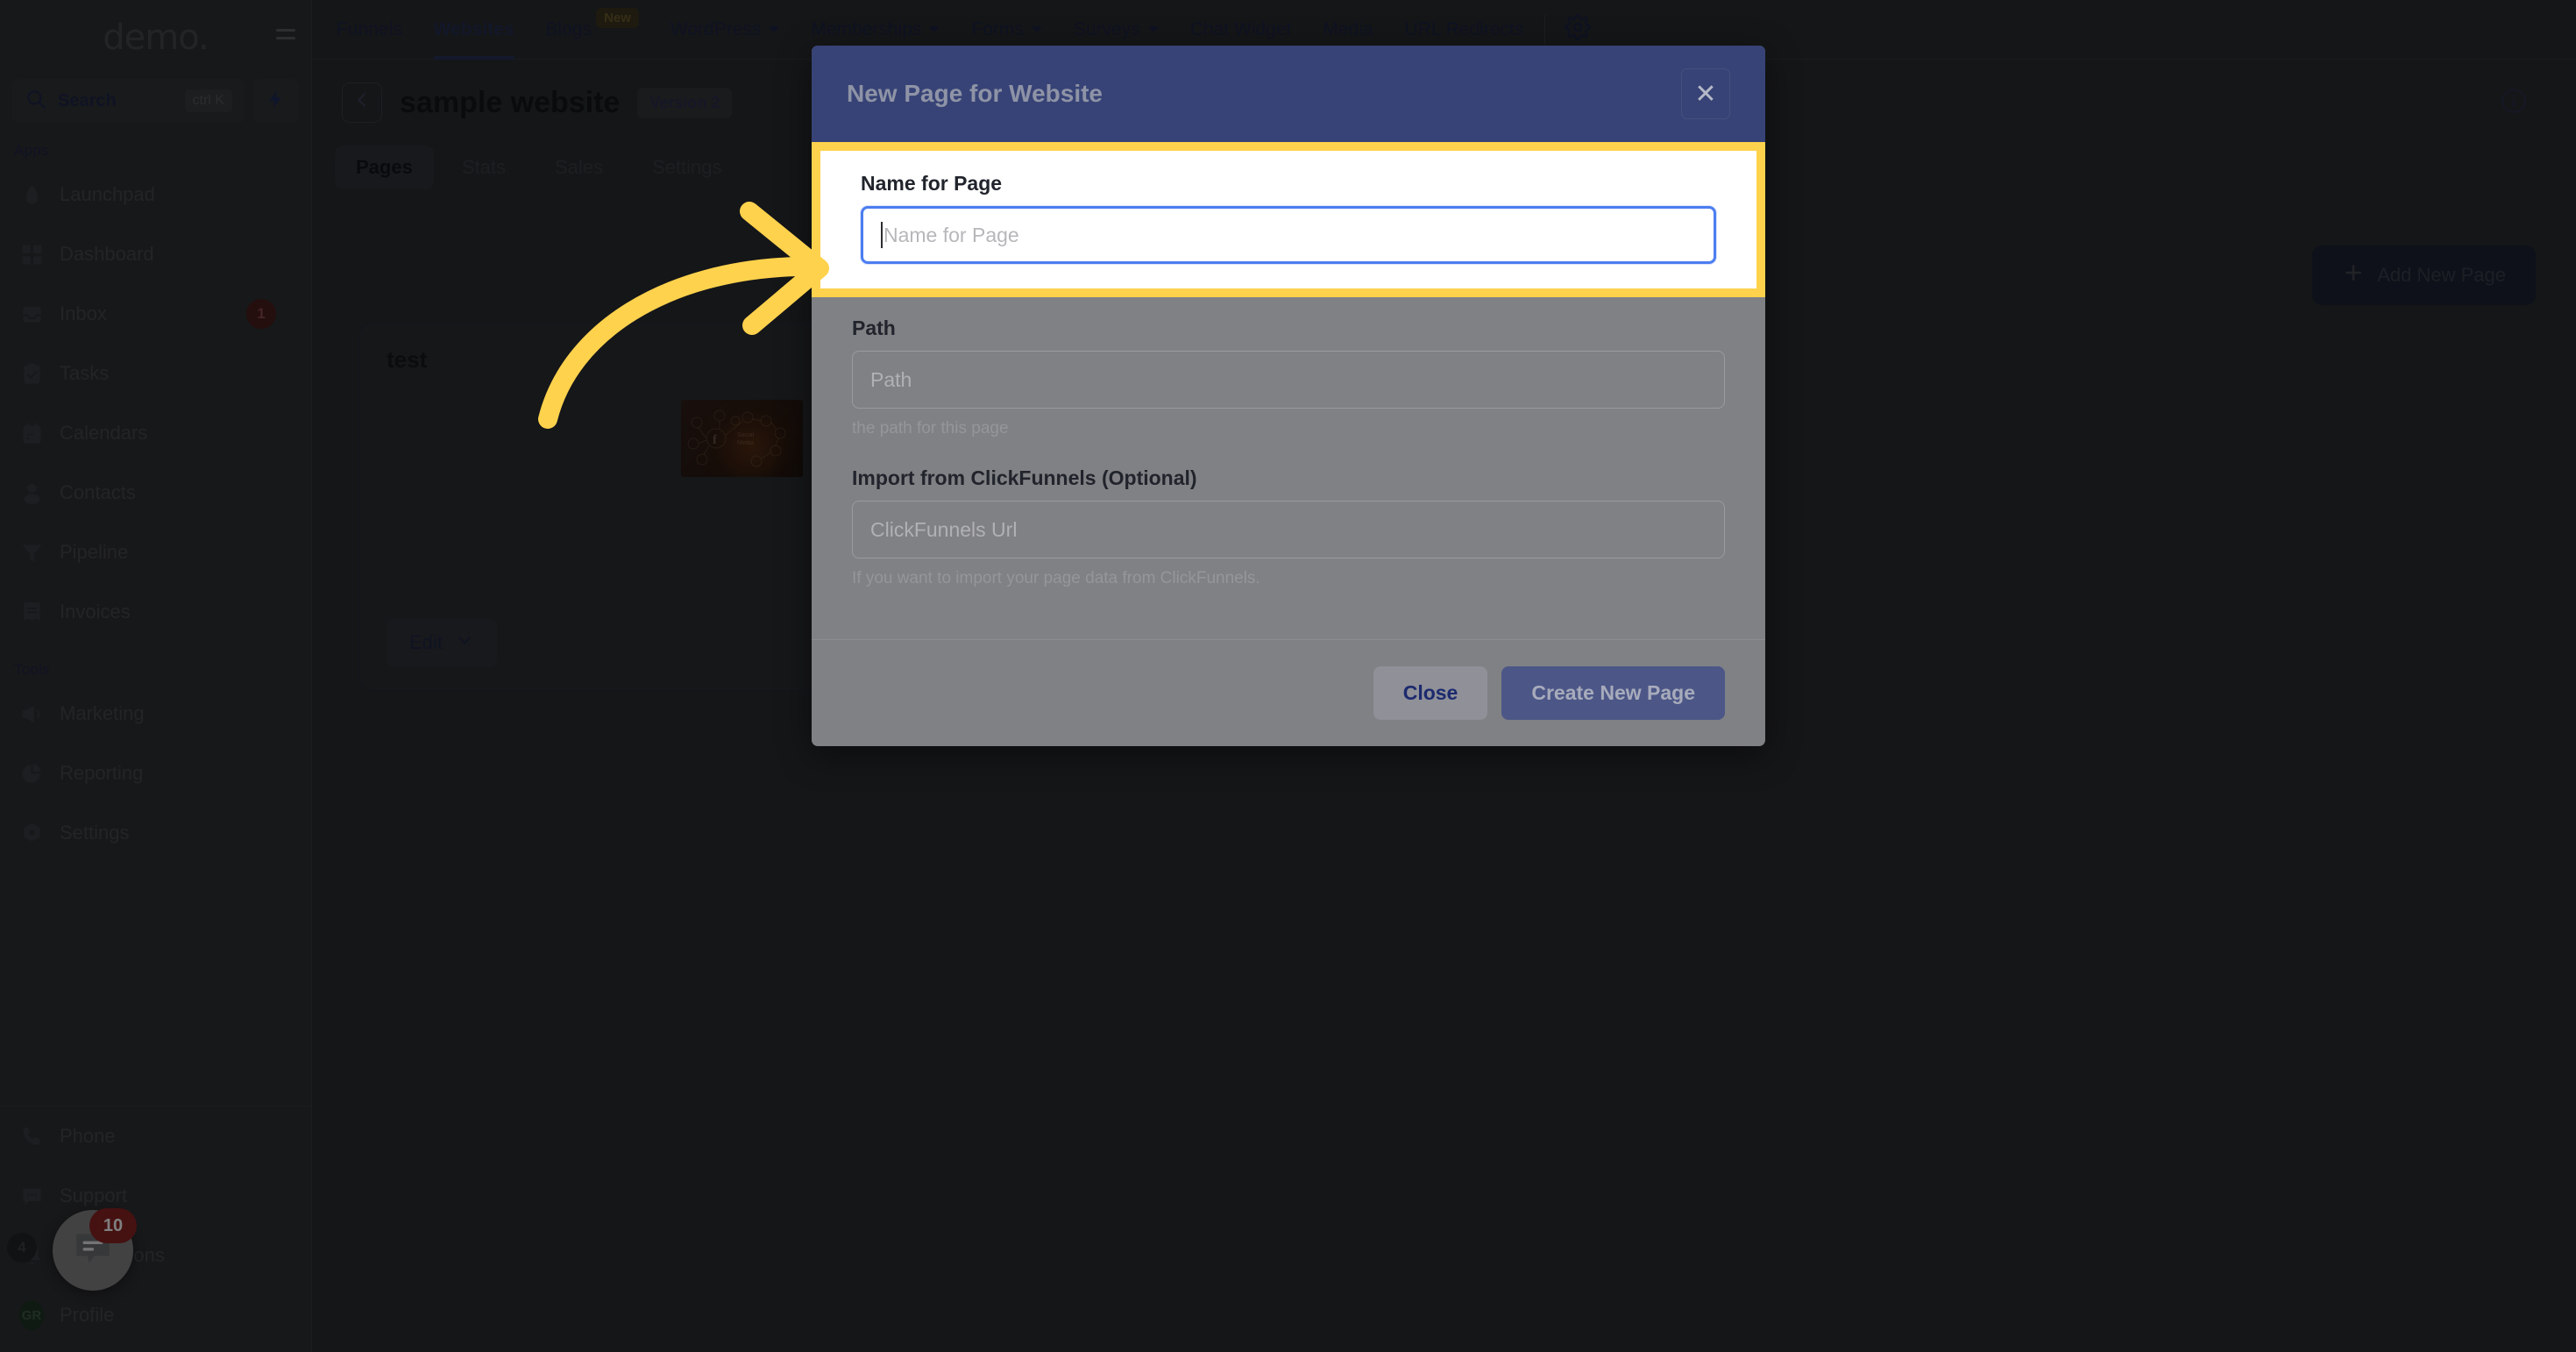 Image resolution: width=2576 pixels, height=1352 pixels. I want to click on modal-header: New Page for Website ✕, so click(1289, 94).